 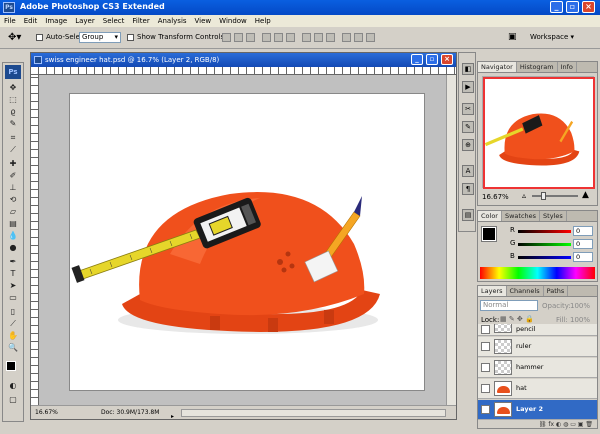 I want to click on tab-navigator: Navigator, so click(x=497, y=67).